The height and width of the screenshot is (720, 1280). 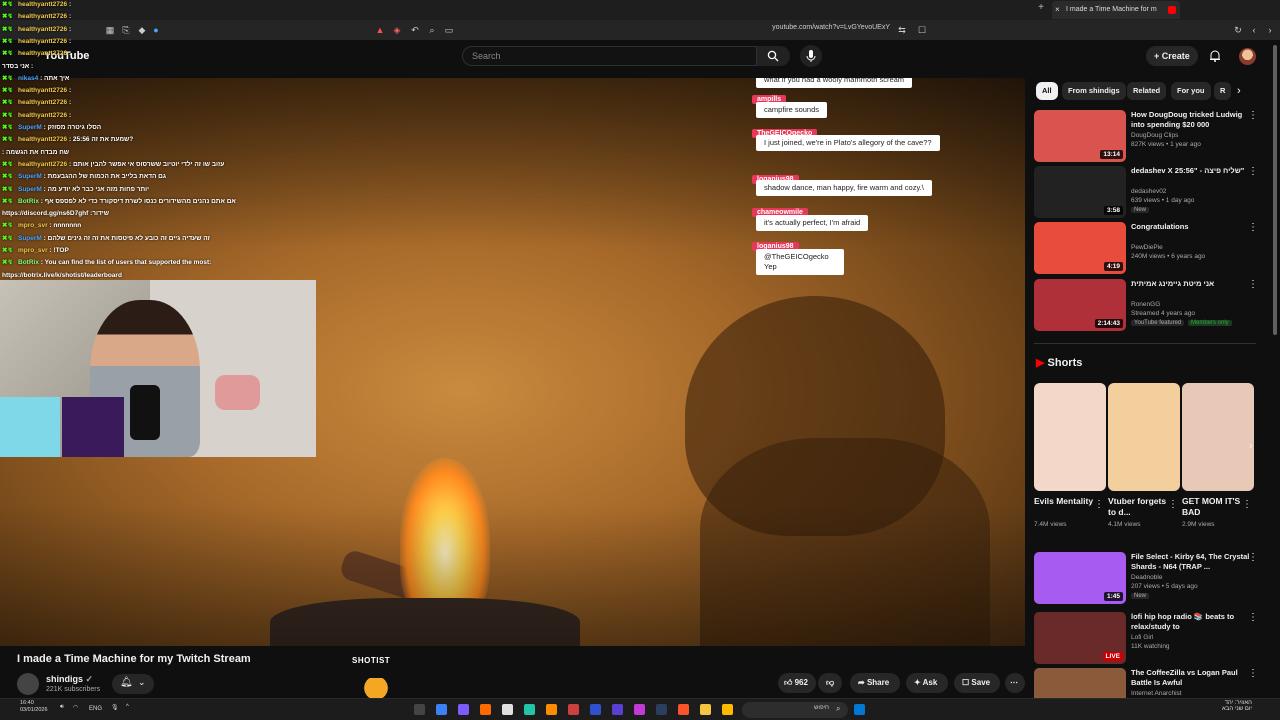 What do you see at coordinates (62, 707) in the screenshot?
I see `speaker-icon: 🔊︎` at bounding box center [62, 707].